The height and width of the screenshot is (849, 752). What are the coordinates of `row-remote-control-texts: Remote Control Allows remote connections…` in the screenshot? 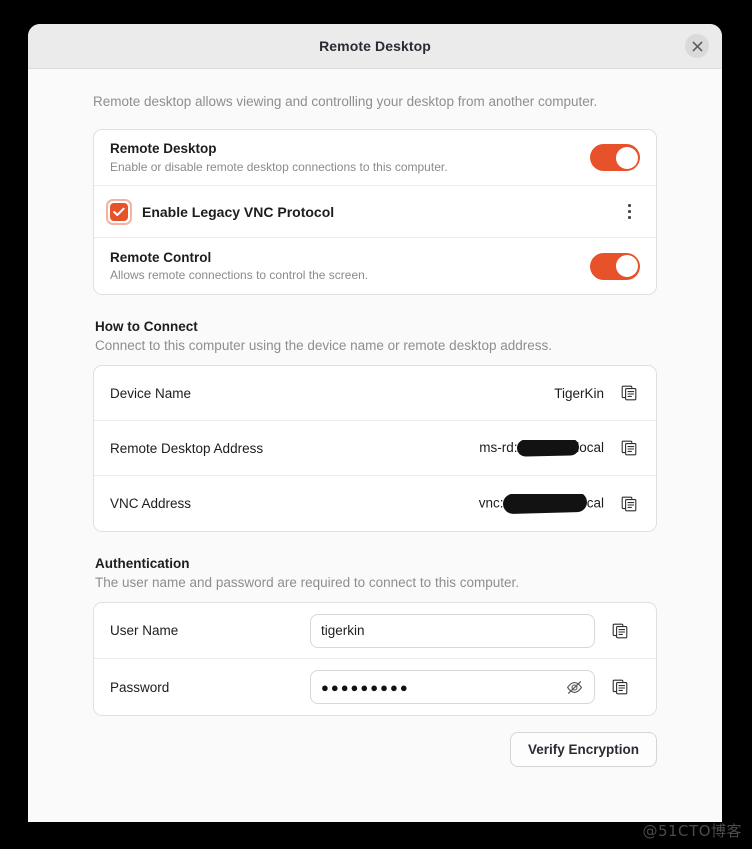 It's located at (350, 266).